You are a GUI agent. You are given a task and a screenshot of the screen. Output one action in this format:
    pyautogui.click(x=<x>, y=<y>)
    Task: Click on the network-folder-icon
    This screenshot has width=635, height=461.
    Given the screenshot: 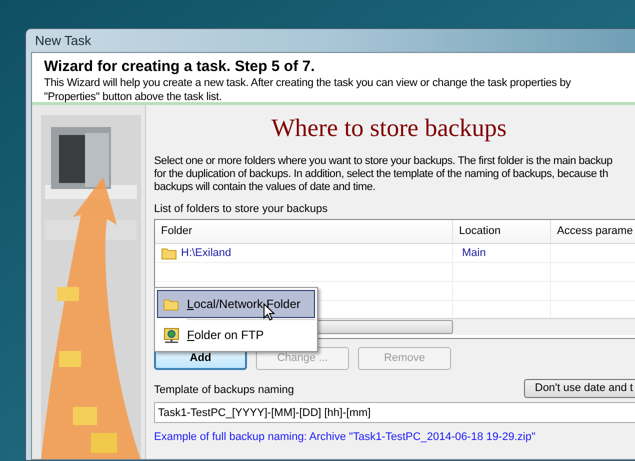 What is the action you would take?
    pyautogui.click(x=171, y=335)
    